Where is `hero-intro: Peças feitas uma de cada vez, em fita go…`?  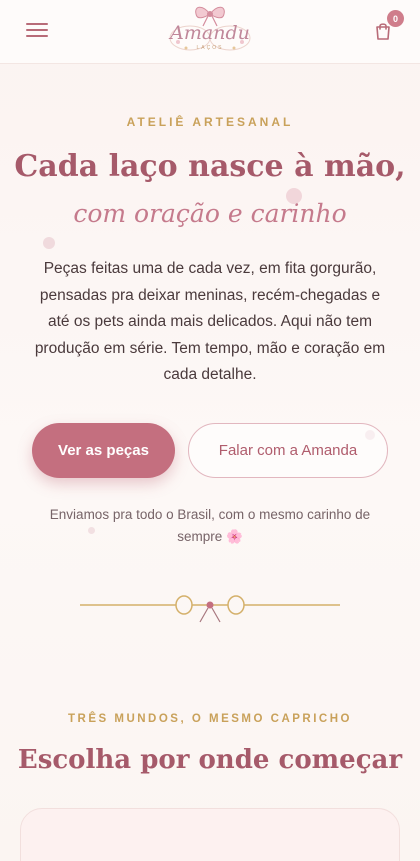
hero-intro: Peças feitas uma de cada vez, em fita go… is located at coordinates (210, 321).